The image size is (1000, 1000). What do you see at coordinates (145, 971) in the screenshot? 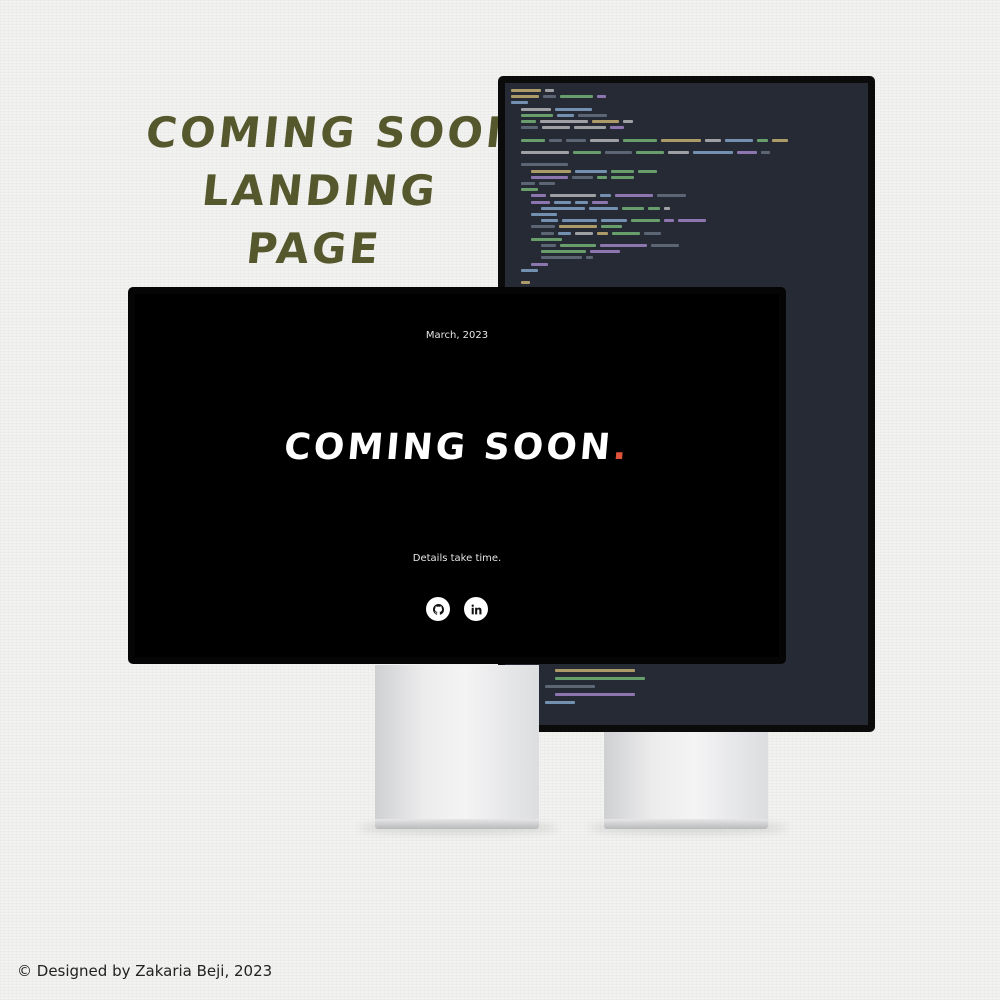
I see `designer-credit: © Designed by Zakaria Beji, 2023` at bounding box center [145, 971].